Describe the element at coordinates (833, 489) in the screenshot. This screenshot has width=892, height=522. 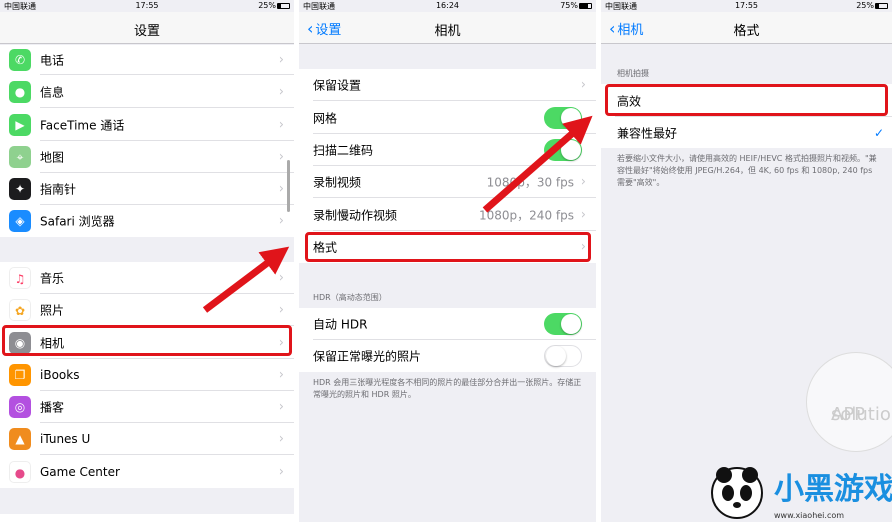
I see `svg-text: 小黑游戏` at that location.